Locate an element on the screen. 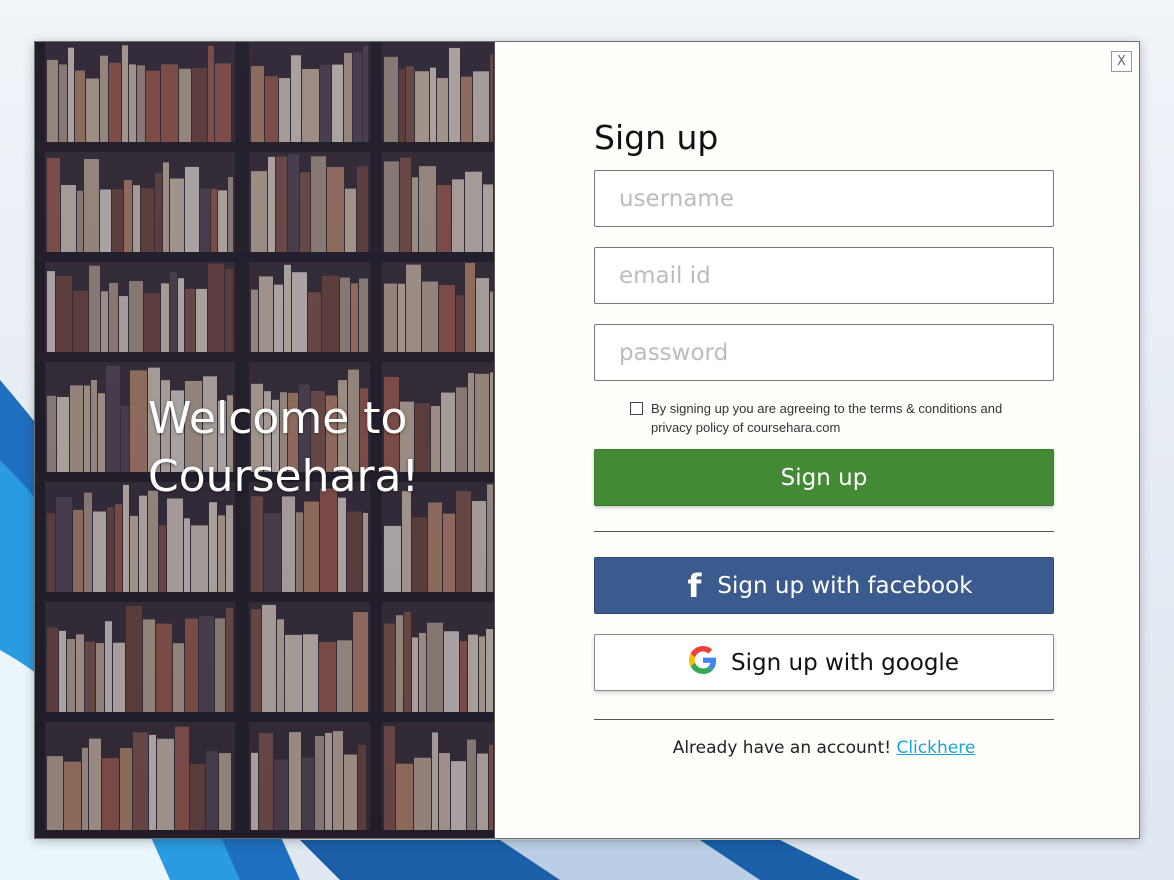 The width and height of the screenshot is (1174, 880). login-prompt: Already have an account! Clickhere is located at coordinates (824, 748).